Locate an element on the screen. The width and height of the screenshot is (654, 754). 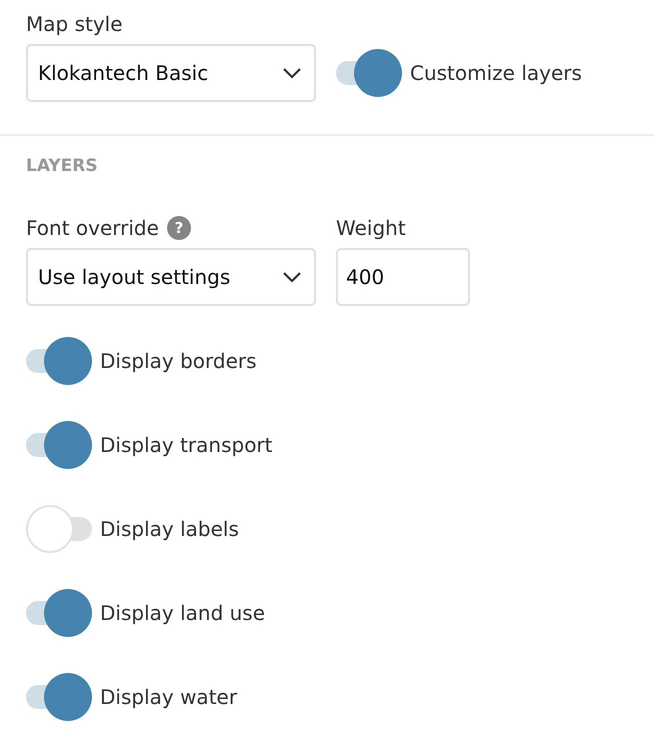
layers-heading: LAYERS is located at coordinates (62, 166).